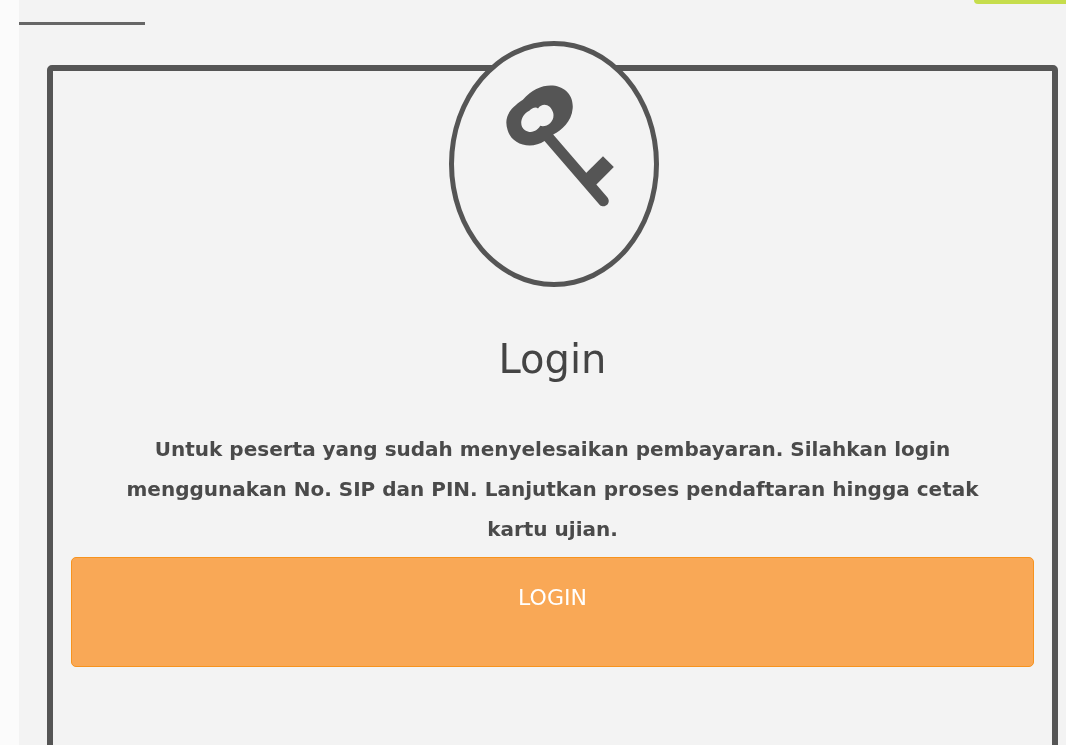  I want to click on login-title: Login, so click(552, 359).